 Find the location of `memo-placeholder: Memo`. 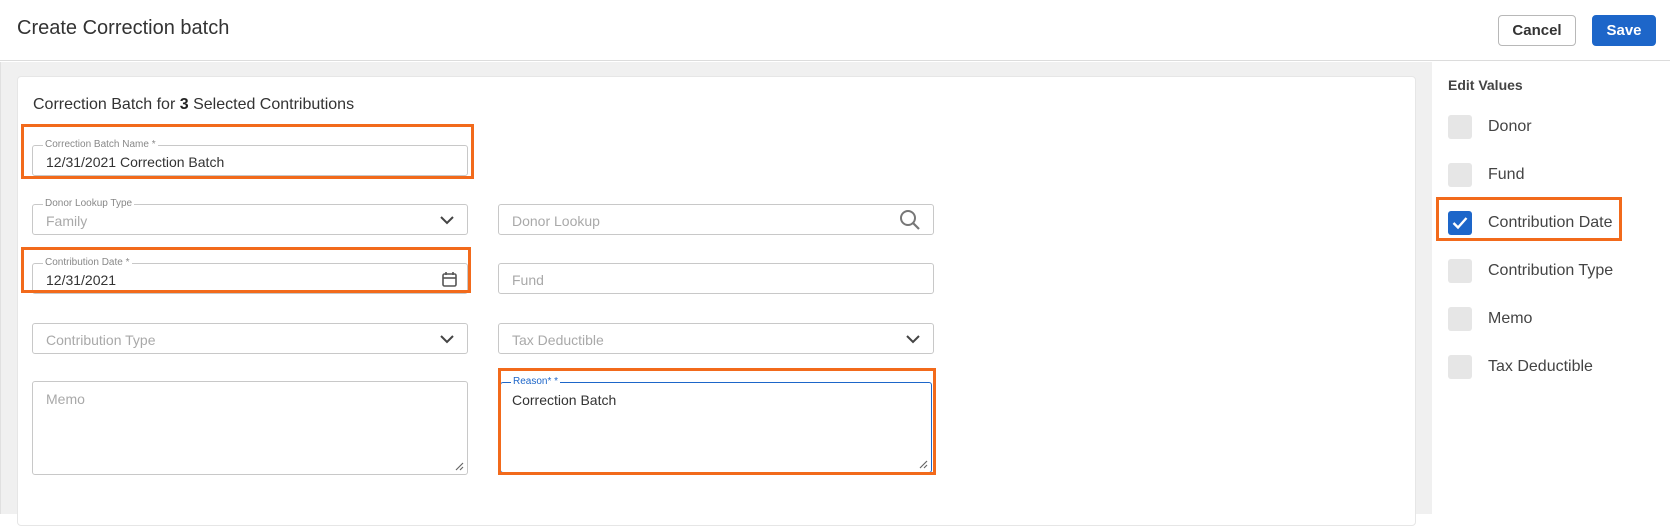

memo-placeholder: Memo is located at coordinates (65, 399).